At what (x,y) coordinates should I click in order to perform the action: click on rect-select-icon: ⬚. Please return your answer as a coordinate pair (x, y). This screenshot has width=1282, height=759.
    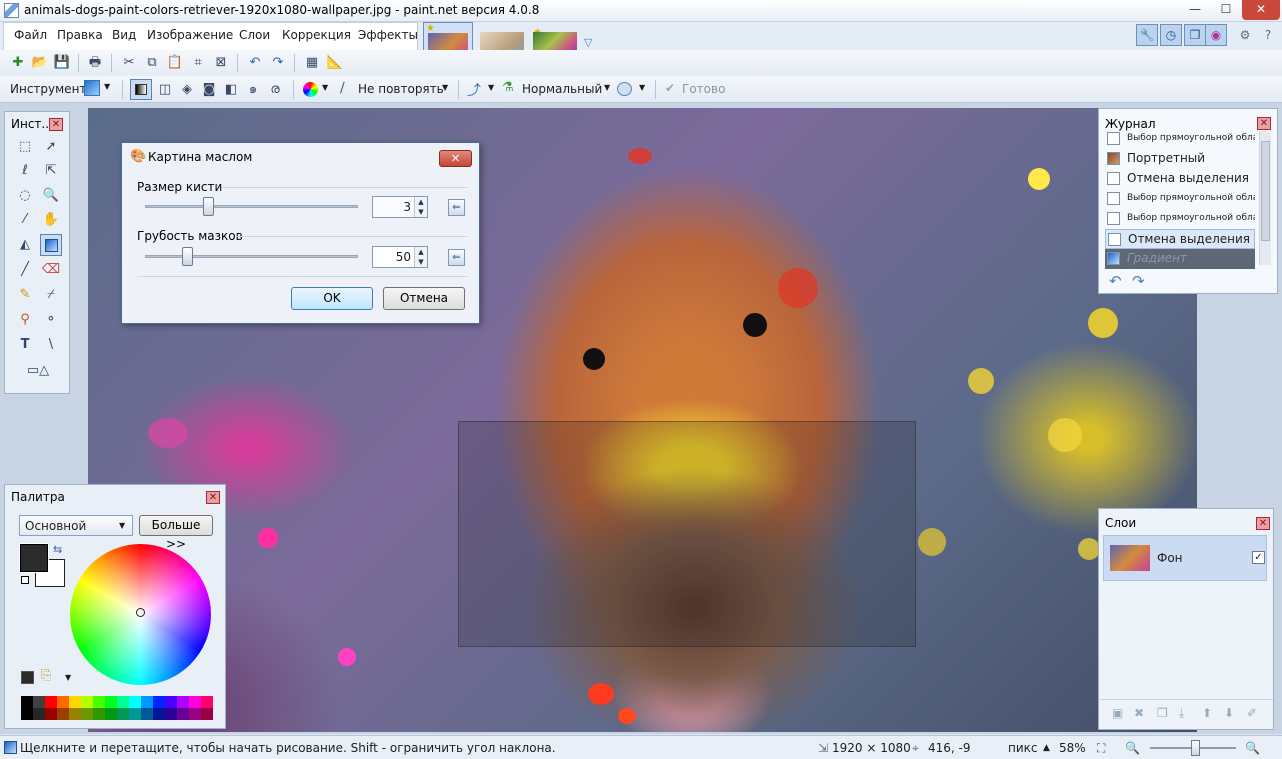
    Looking at the image, I should click on (25, 147).